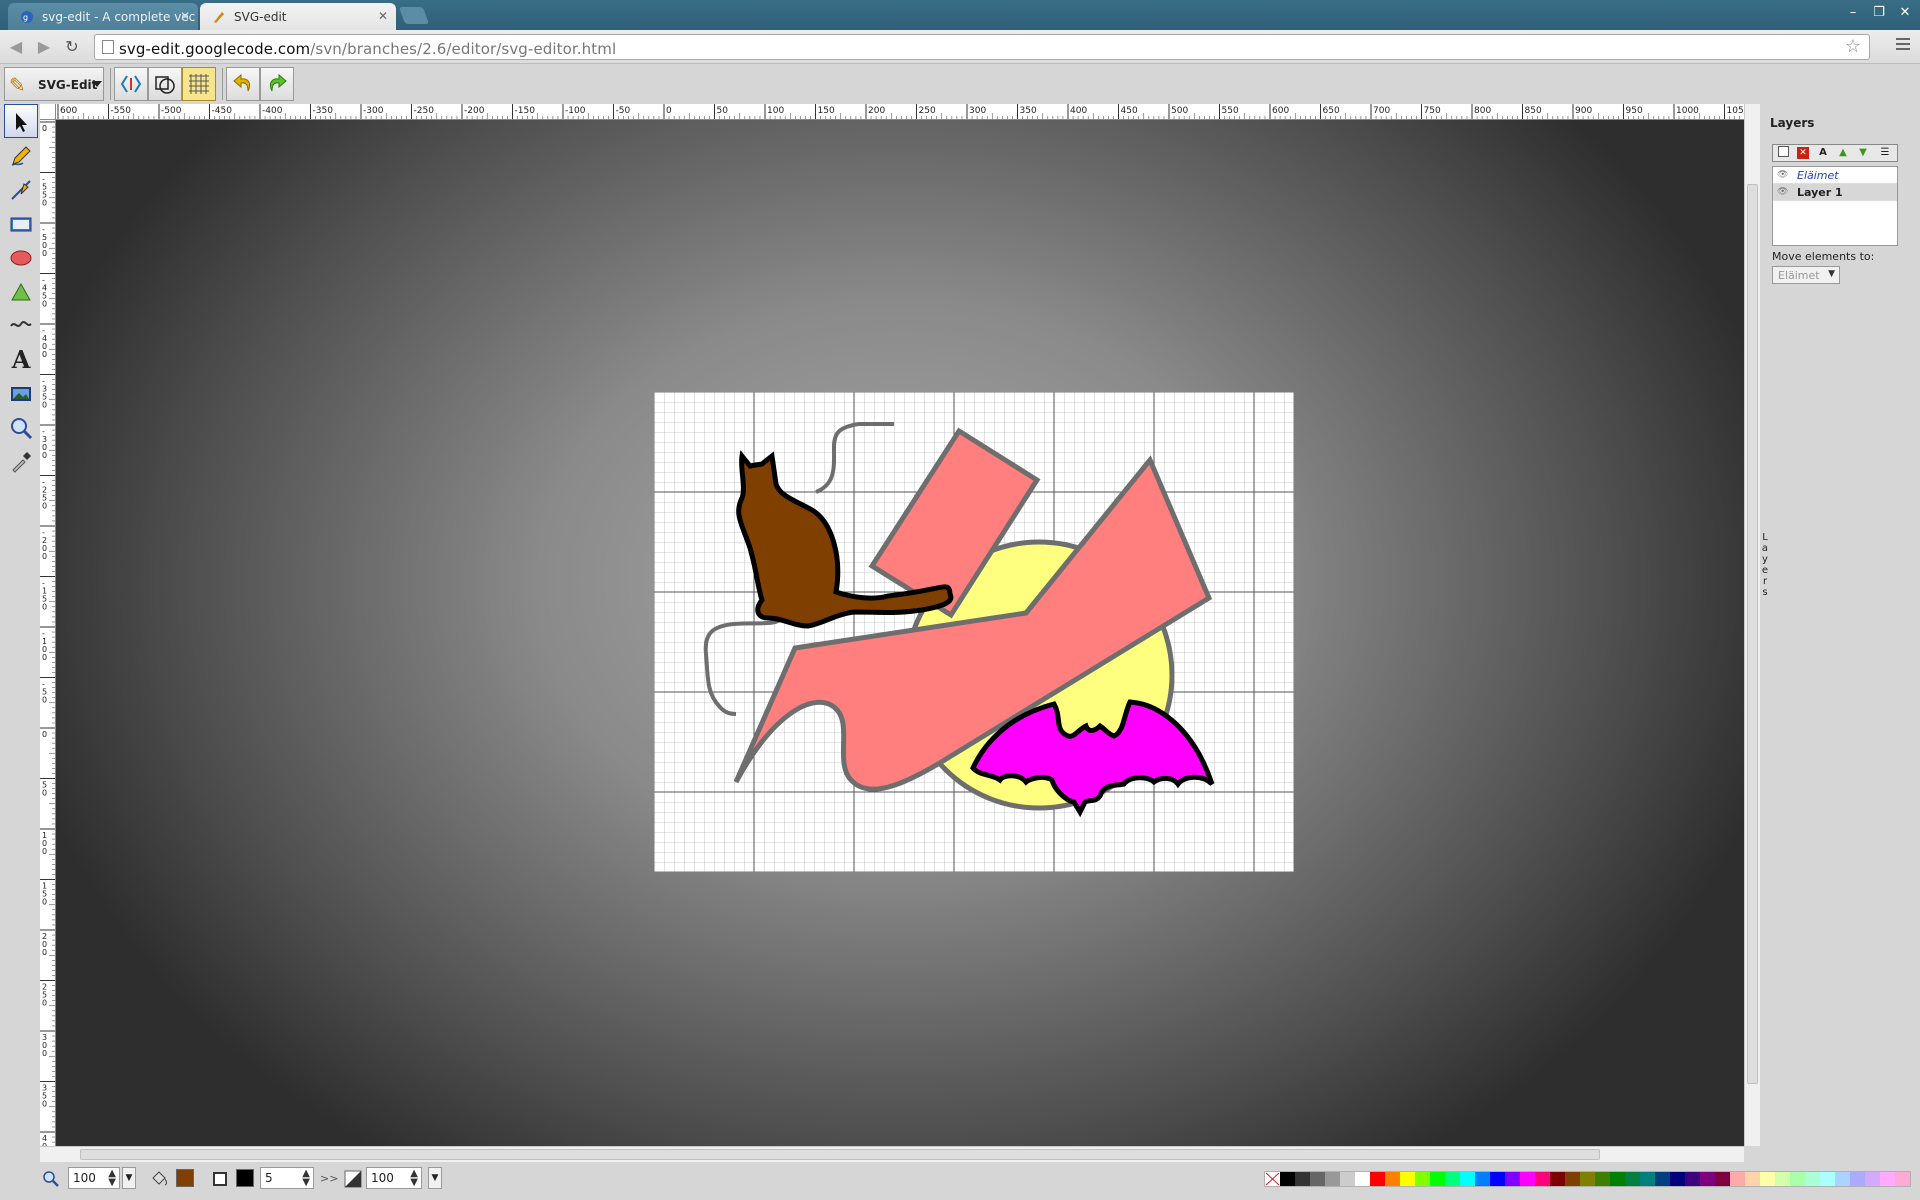  I want to click on pencil-tool, so click(21, 155).